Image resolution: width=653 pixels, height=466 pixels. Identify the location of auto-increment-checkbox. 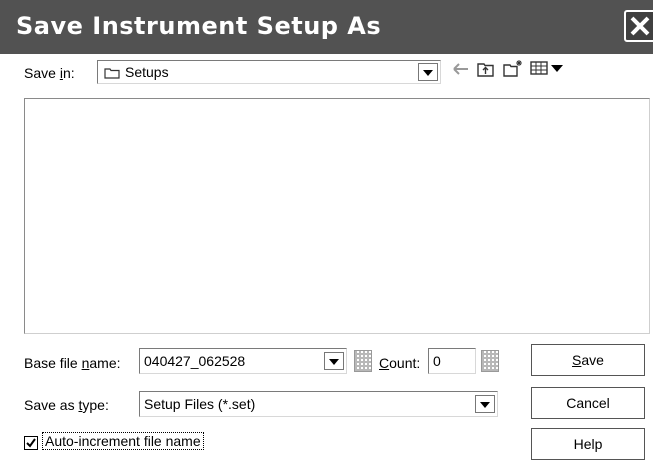
(31, 443).